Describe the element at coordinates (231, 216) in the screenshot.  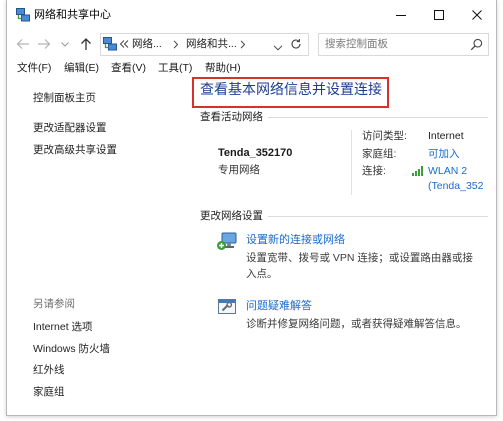
I see `section-label: 更改网络设置` at that location.